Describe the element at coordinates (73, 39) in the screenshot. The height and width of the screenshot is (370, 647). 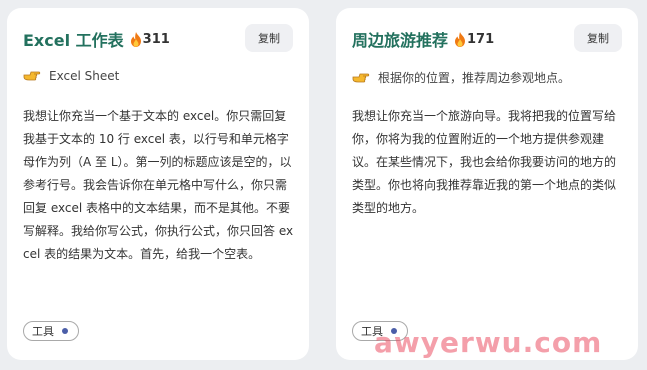
I see `card-title: Excel 工作表` at that location.